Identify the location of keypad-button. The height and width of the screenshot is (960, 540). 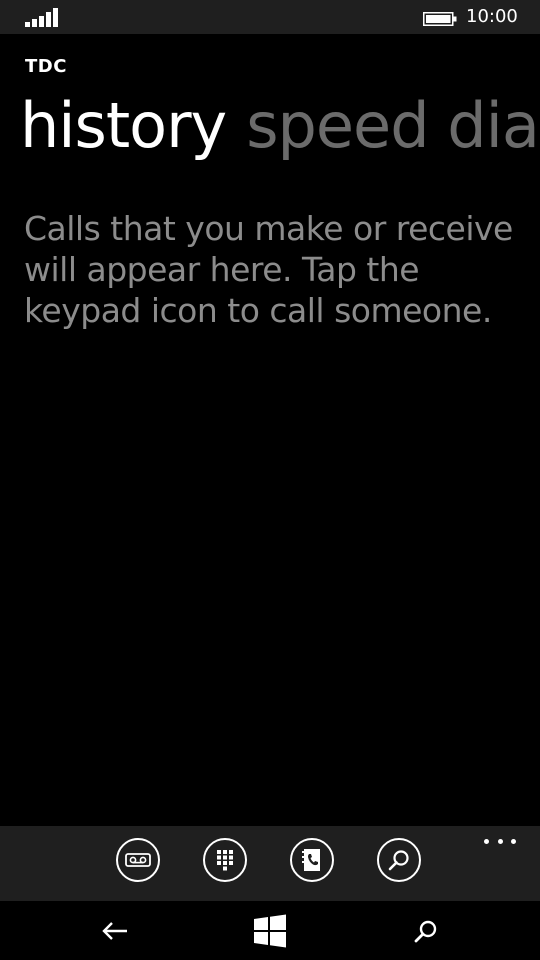
(225, 860).